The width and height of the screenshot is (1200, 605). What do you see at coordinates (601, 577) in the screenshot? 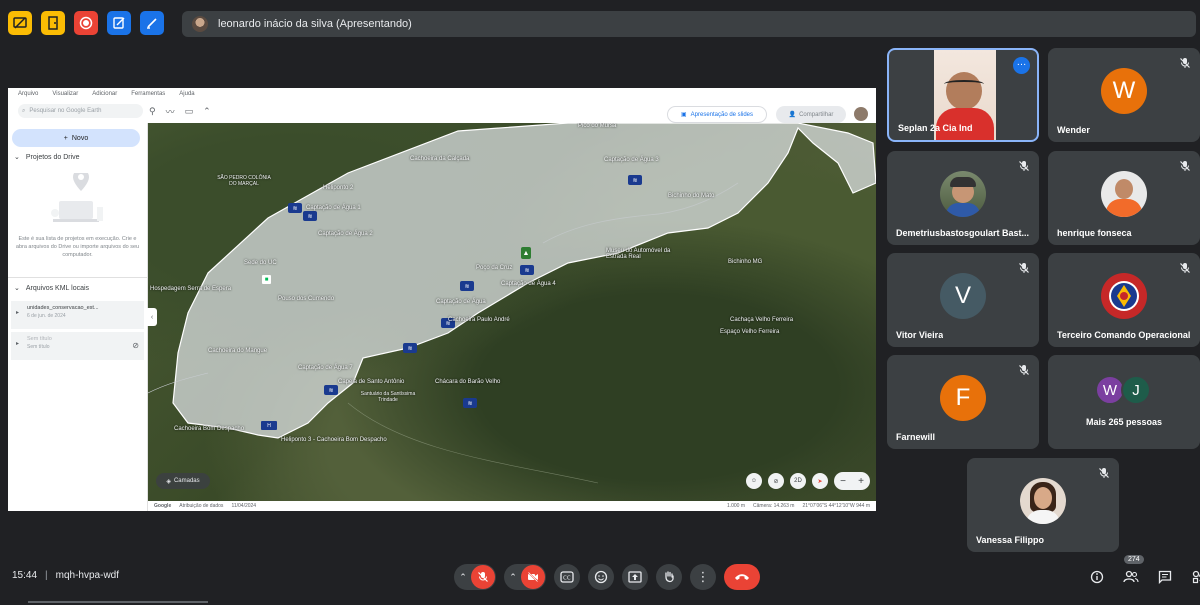
I see `reactions-button` at bounding box center [601, 577].